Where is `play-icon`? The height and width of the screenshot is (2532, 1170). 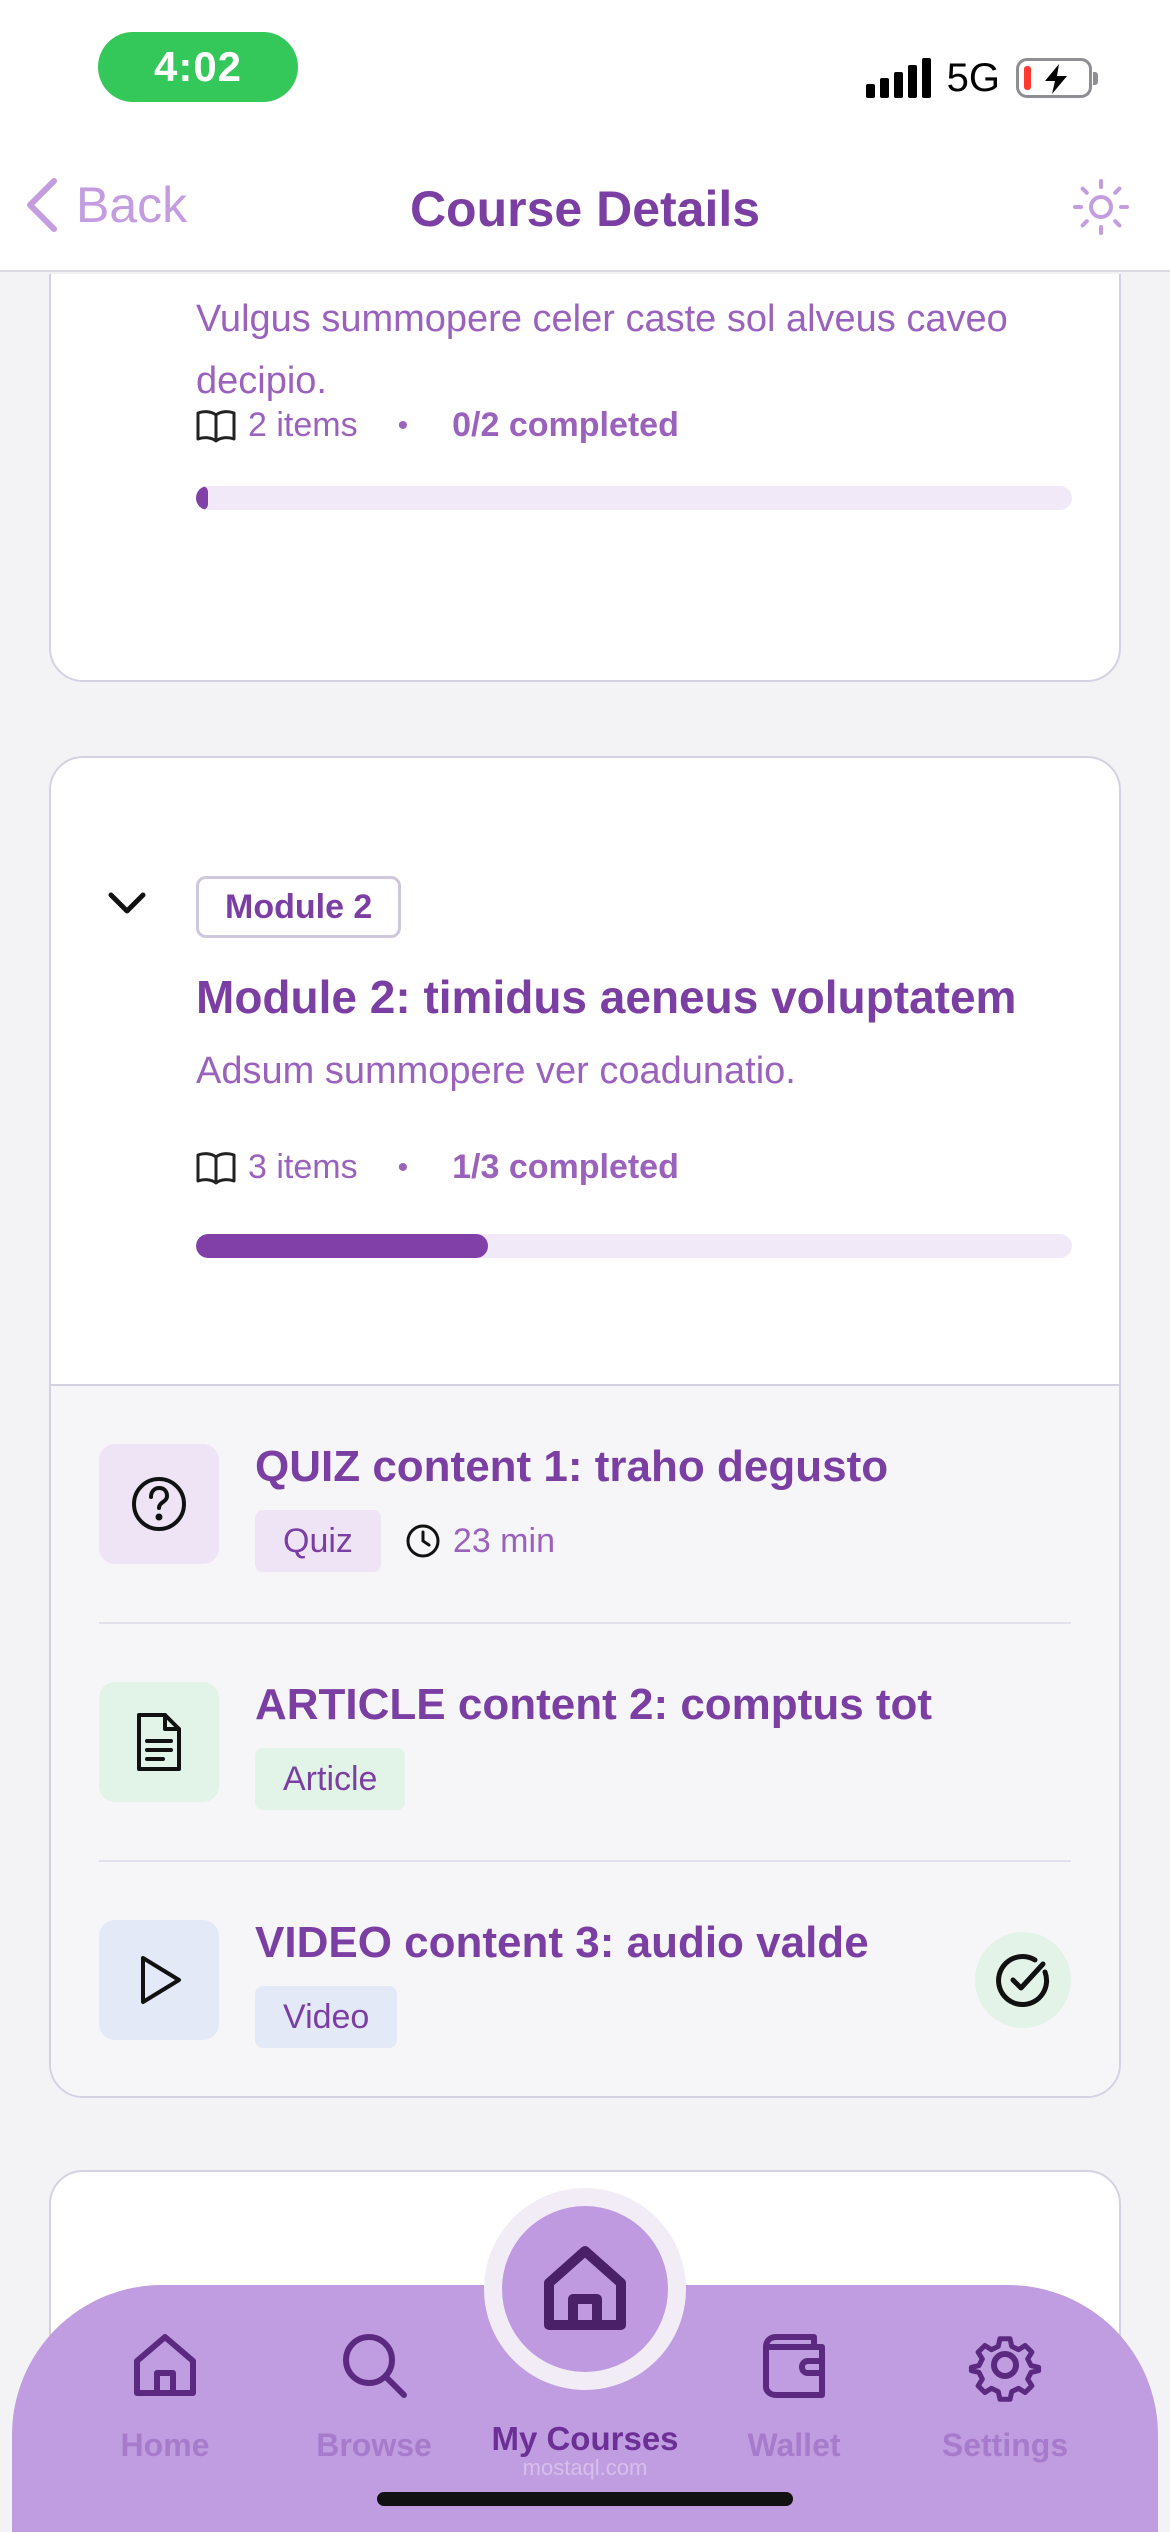
play-icon is located at coordinates (161, 1980).